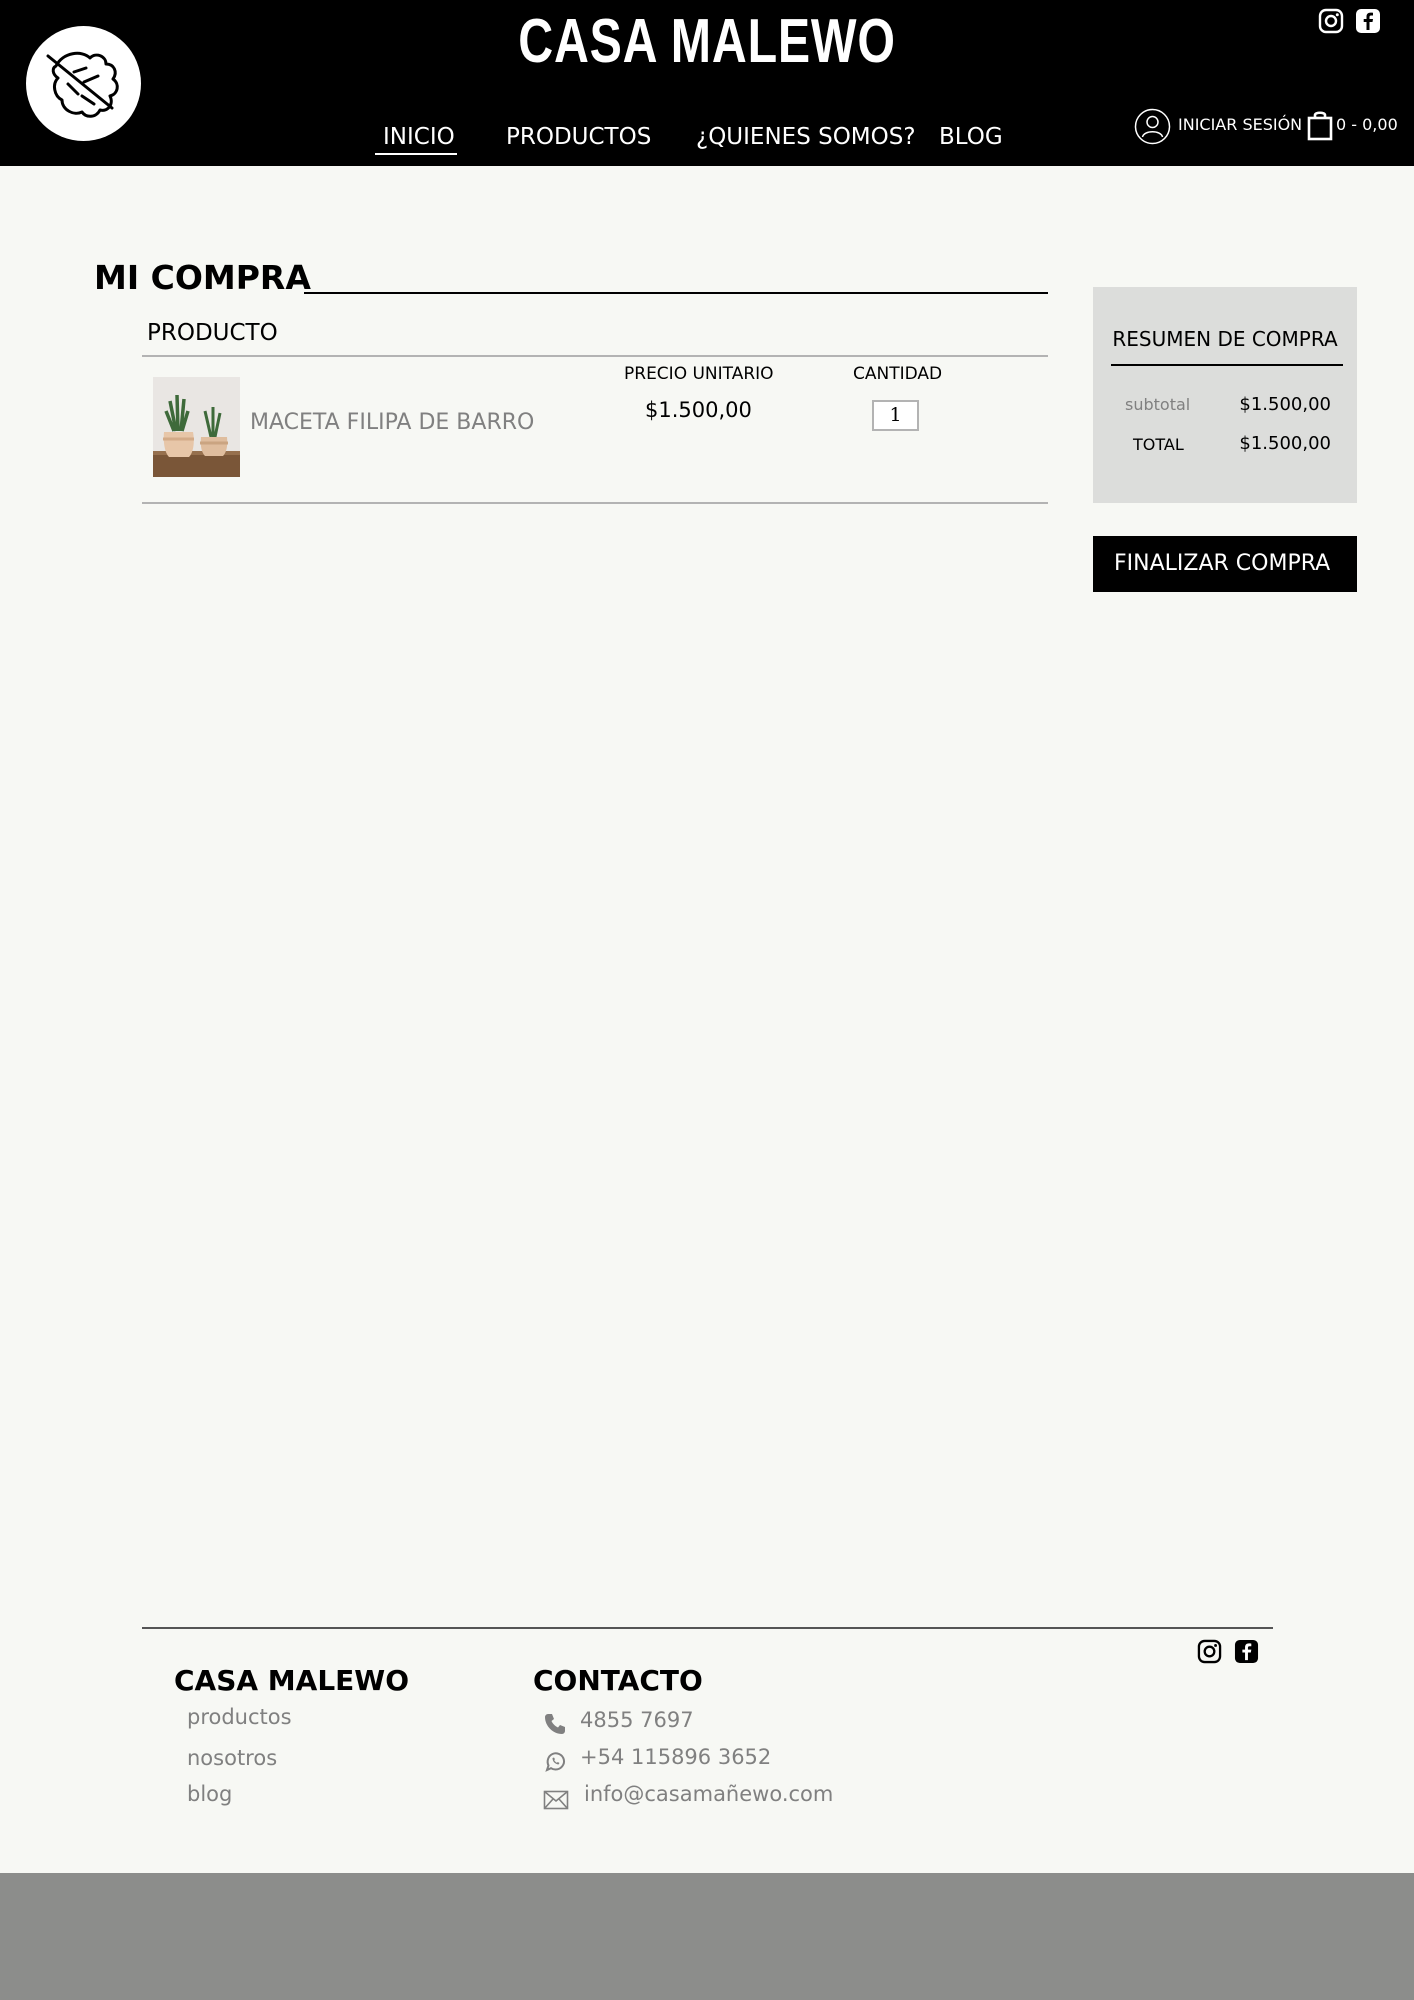 The image size is (1414, 2000). I want to click on nav-inicio: INICIO, so click(419, 137).